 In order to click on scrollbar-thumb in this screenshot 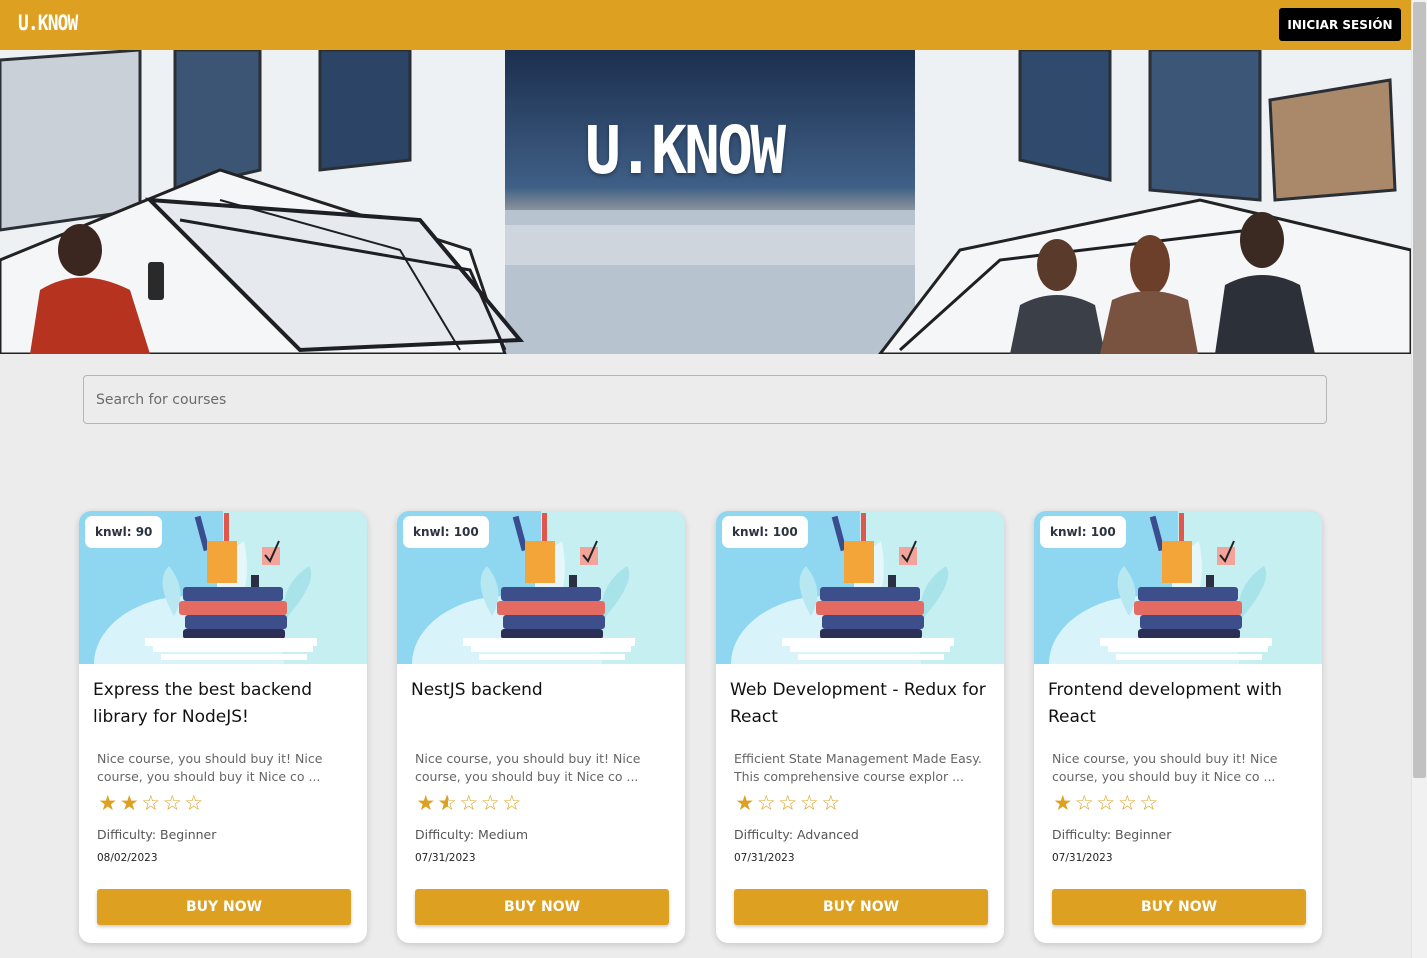, I will do `click(1419, 390)`.